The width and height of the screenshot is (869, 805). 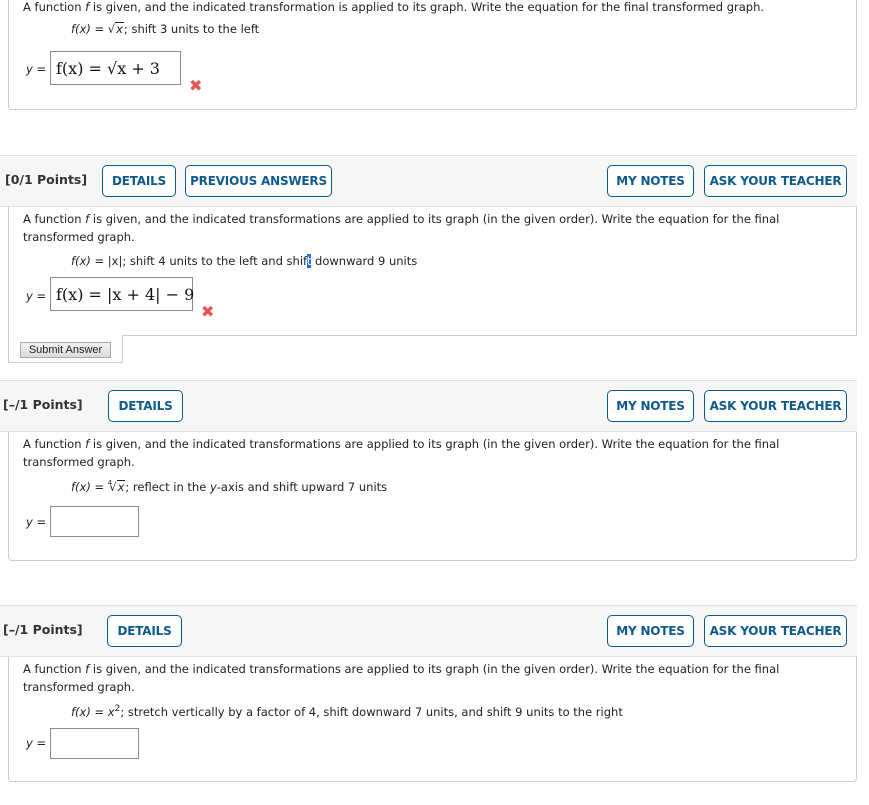 I want to click on previous-answers-button: PREVIOUS ANSWERS, so click(x=258, y=181).